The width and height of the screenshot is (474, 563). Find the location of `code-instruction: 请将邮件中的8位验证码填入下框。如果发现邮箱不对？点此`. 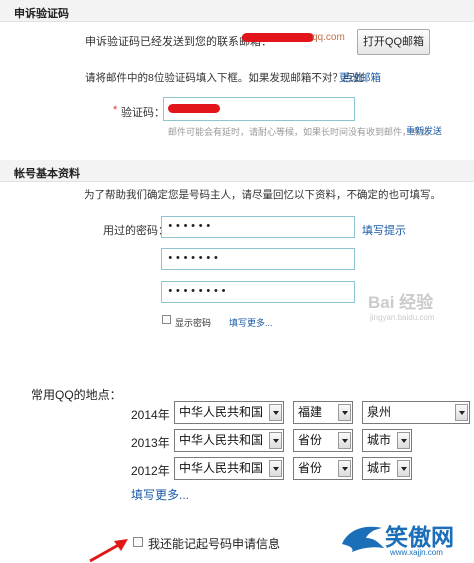

code-instruction: 请将邮件中的8位验证码填入下框。如果发现邮箱不对？点此 is located at coordinates (224, 78).